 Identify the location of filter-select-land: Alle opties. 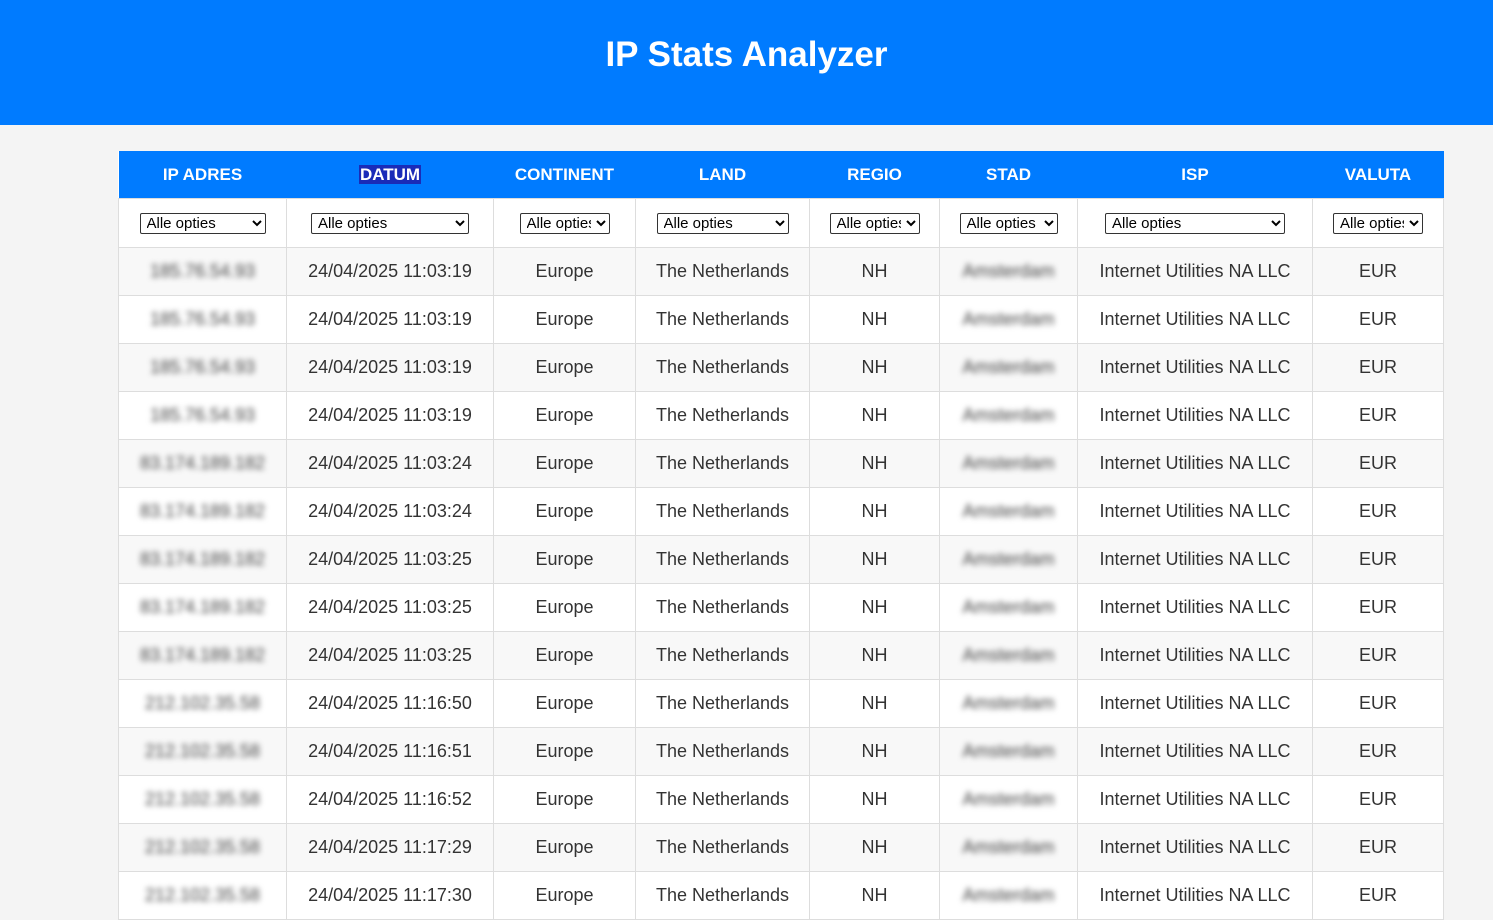
(722, 223).